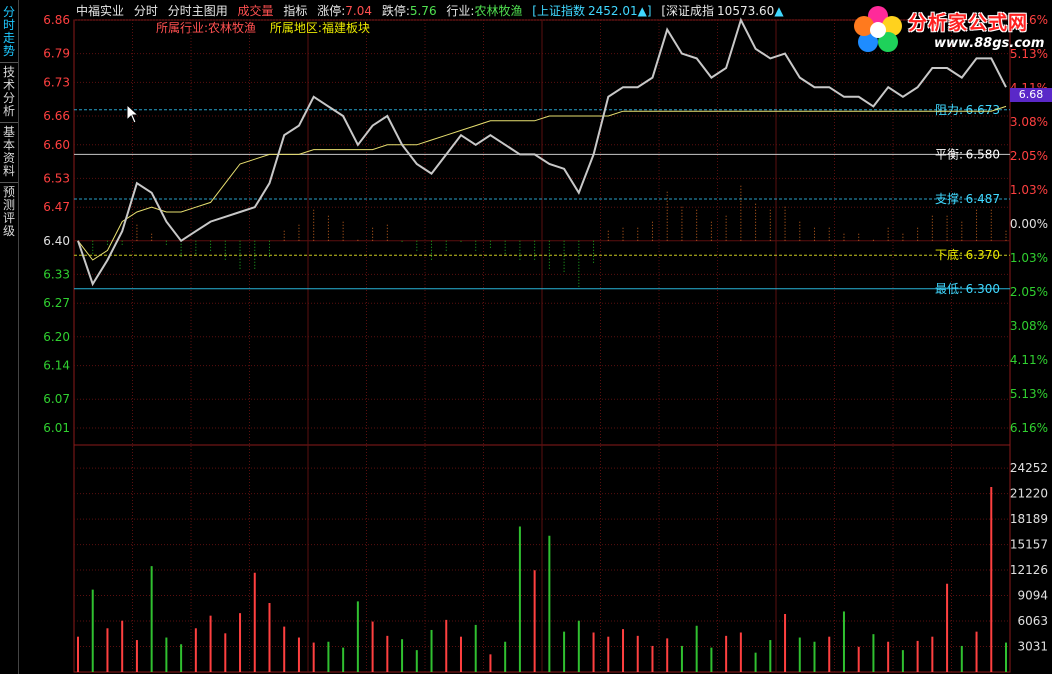  What do you see at coordinates (1032, 621) in the screenshot?
I see `volume-tick-label: 6063` at bounding box center [1032, 621].